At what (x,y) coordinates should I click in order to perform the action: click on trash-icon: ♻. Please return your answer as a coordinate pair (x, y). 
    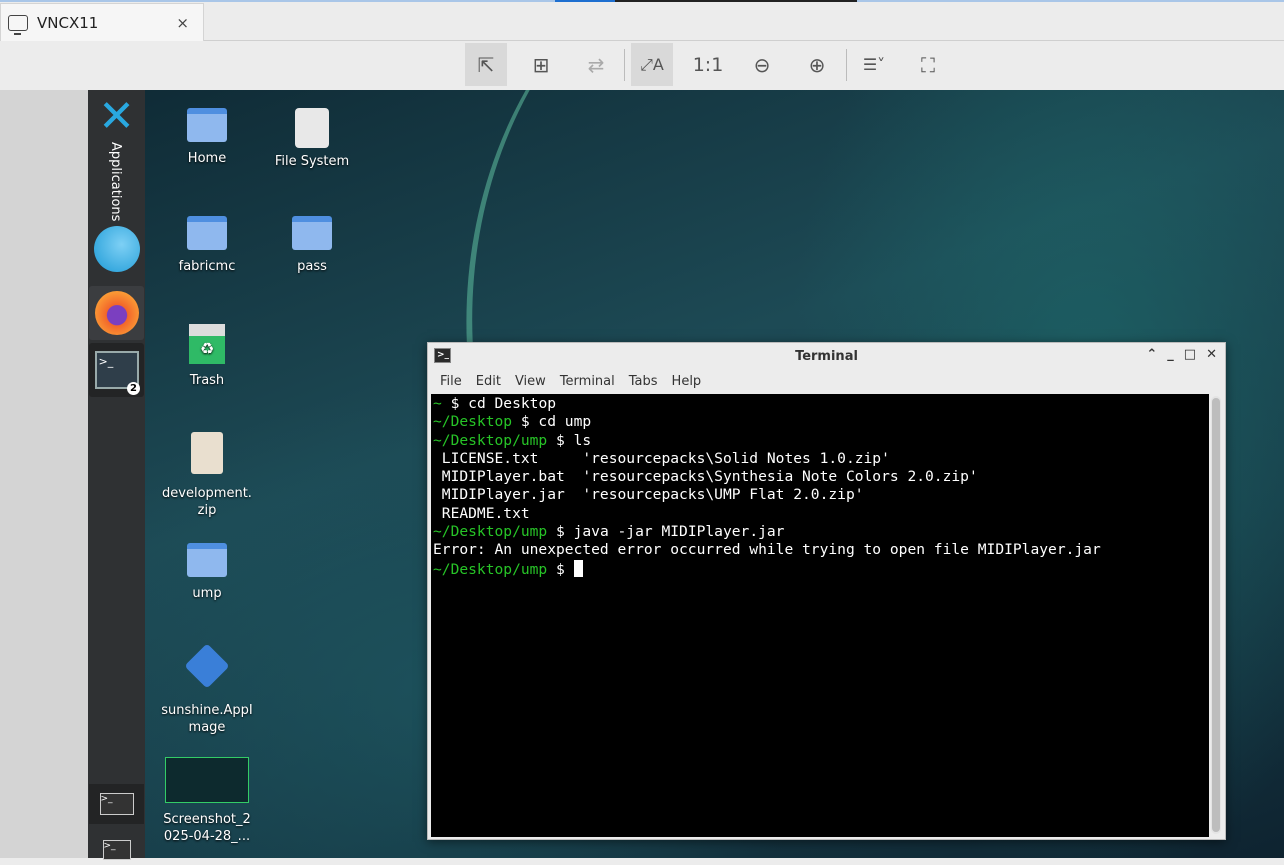
    Looking at the image, I should click on (207, 344).